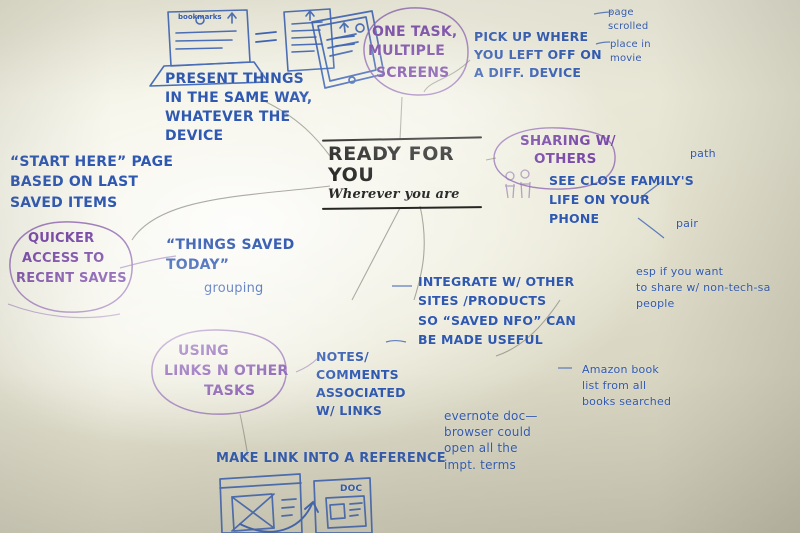 The image size is (800, 533). Describe the element at coordinates (244, 435) in the screenshot. I see `connector-make-link` at that location.